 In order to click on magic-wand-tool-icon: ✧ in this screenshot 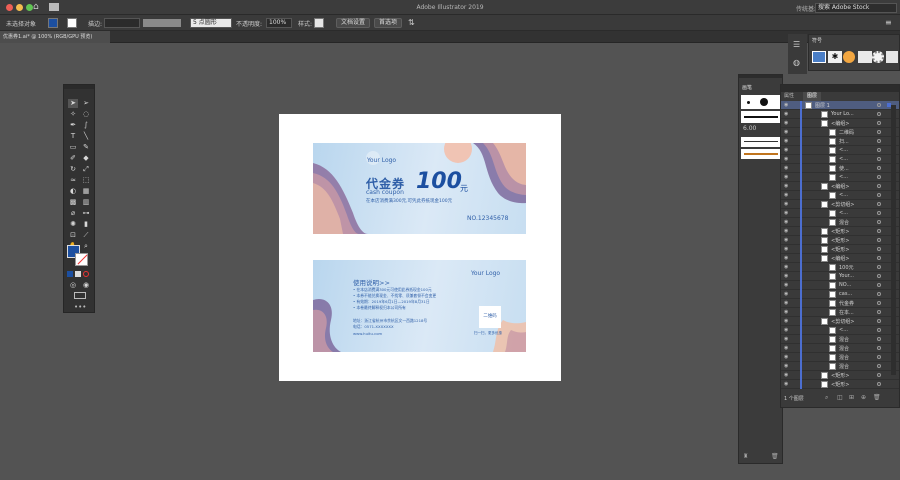, I will do `click(73, 114)`.